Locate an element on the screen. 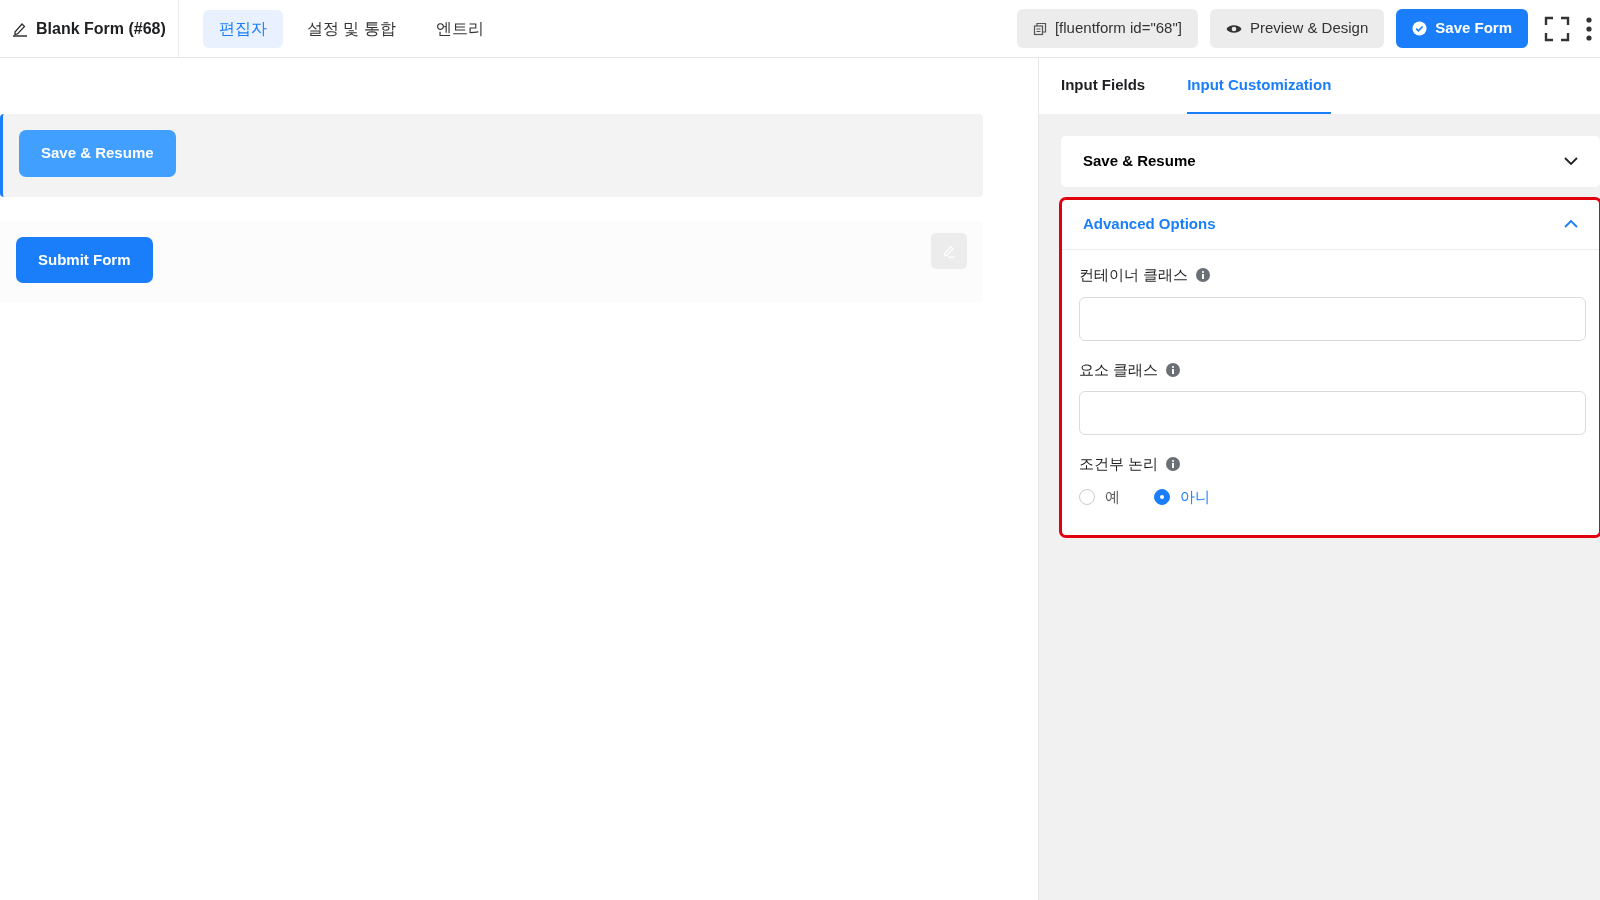 The image size is (1600, 900). copy-icon is located at coordinates (1039, 28).